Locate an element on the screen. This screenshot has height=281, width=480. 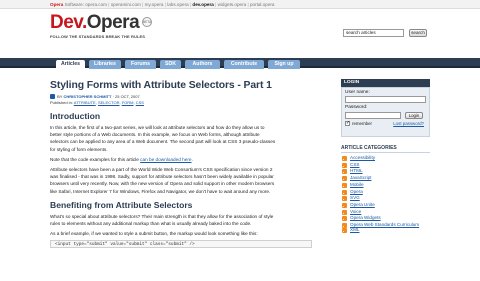
tab-sign-up: Sign up is located at coordinates (284, 64).